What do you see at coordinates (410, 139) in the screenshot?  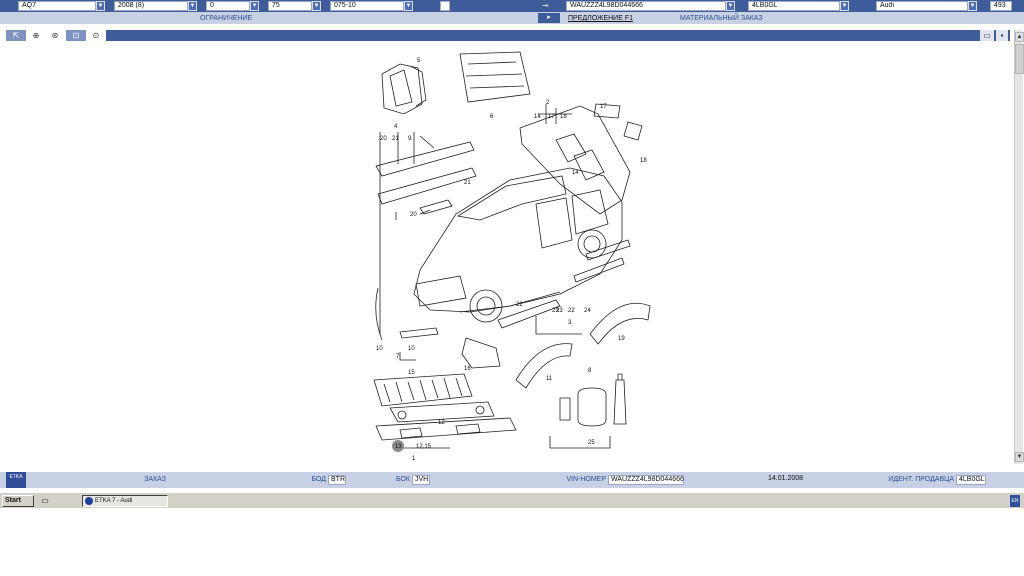 I see `callout: 9` at bounding box center [410, 139].